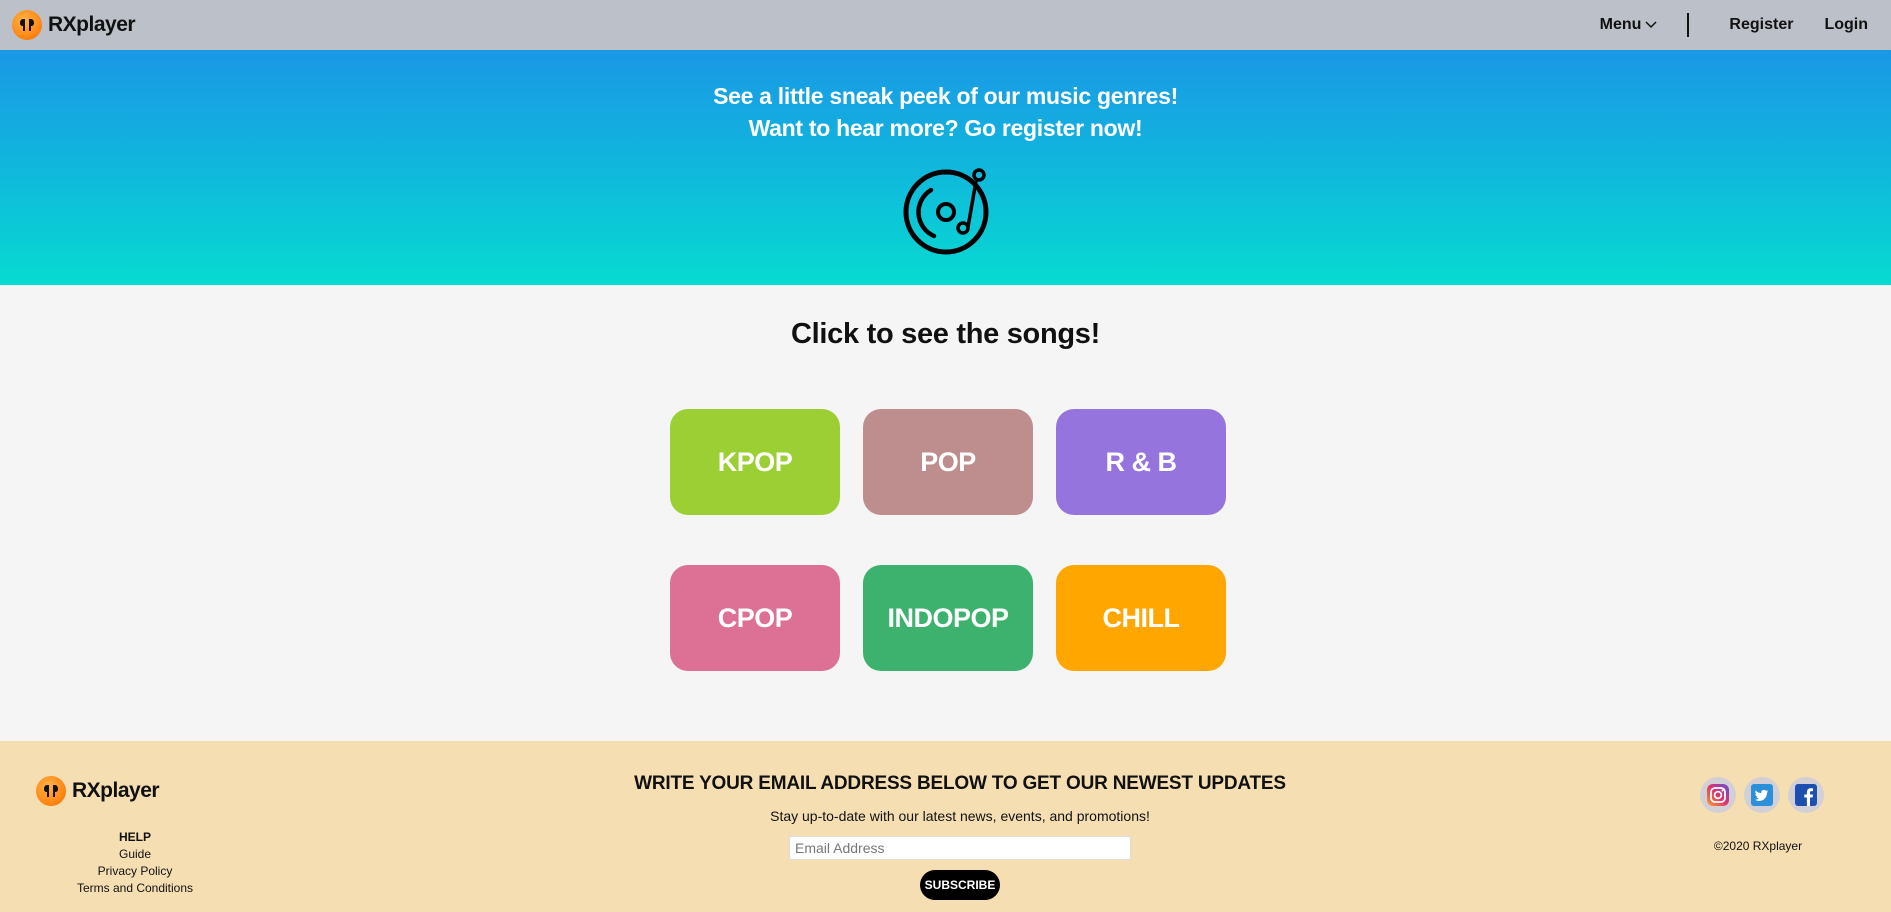 This screenshot has height=912, width=1891. What do you see at coordinates (947, 214) in the screenshot?
I see `turntable-icon` at bounding box center [947, 214].